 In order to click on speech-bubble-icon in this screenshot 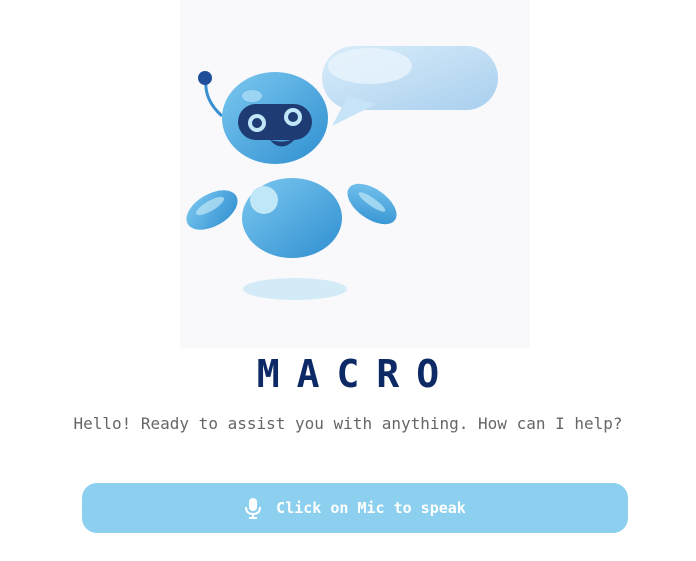, I will do `click(410, 86)`.